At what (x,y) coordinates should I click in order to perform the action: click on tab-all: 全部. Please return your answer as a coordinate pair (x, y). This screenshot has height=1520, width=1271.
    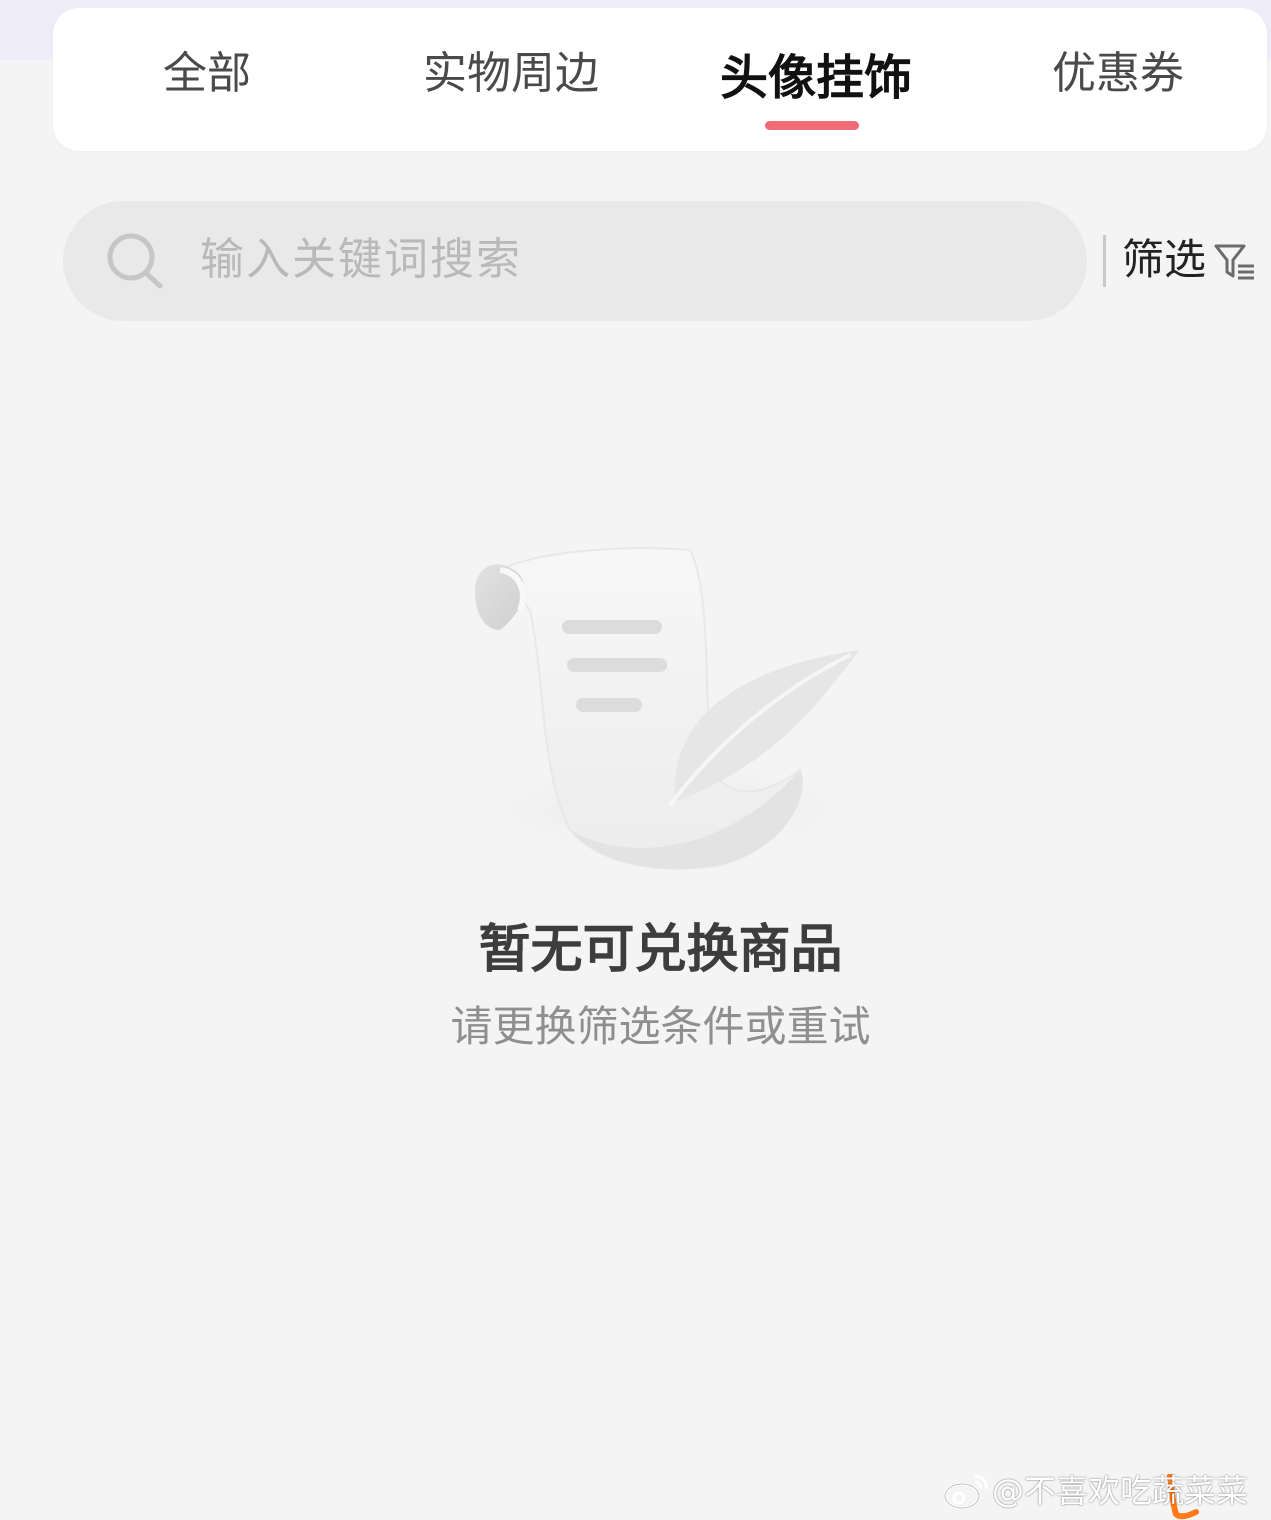
    Looking at the image, I should click on (207, 79).